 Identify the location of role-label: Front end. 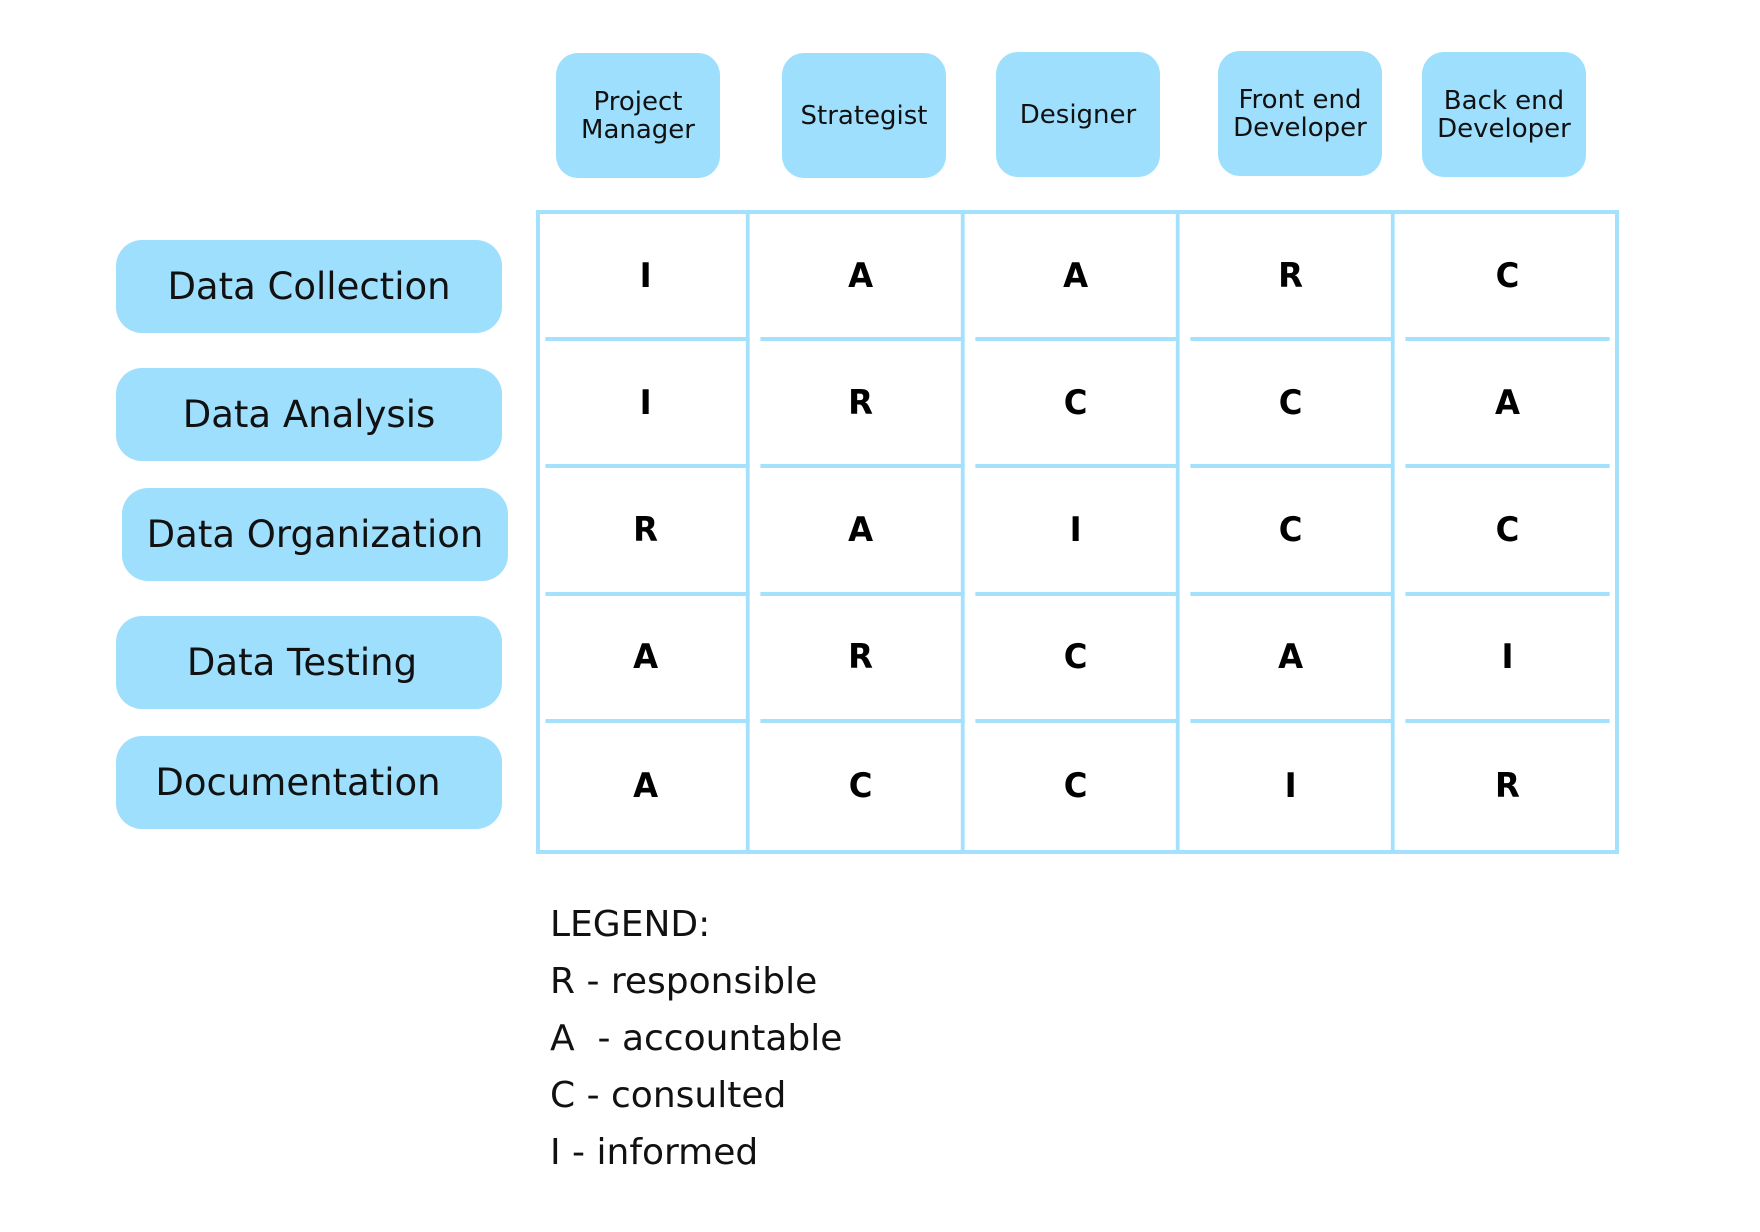
(1300, 99).